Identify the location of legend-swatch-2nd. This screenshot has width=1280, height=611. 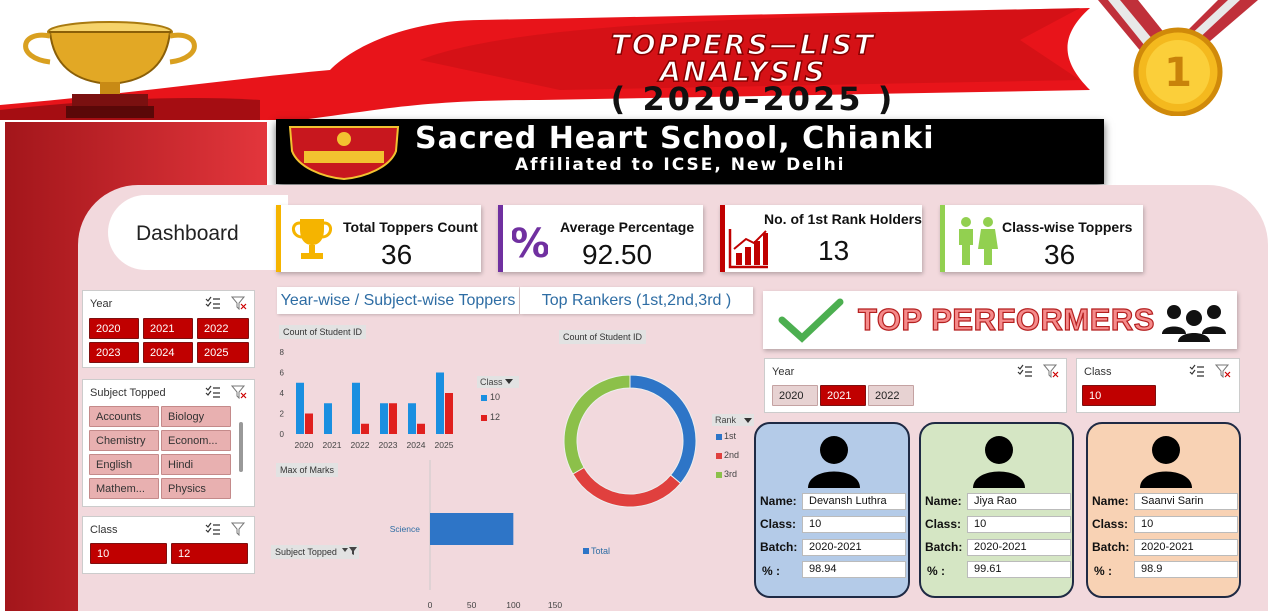
(719, 456).